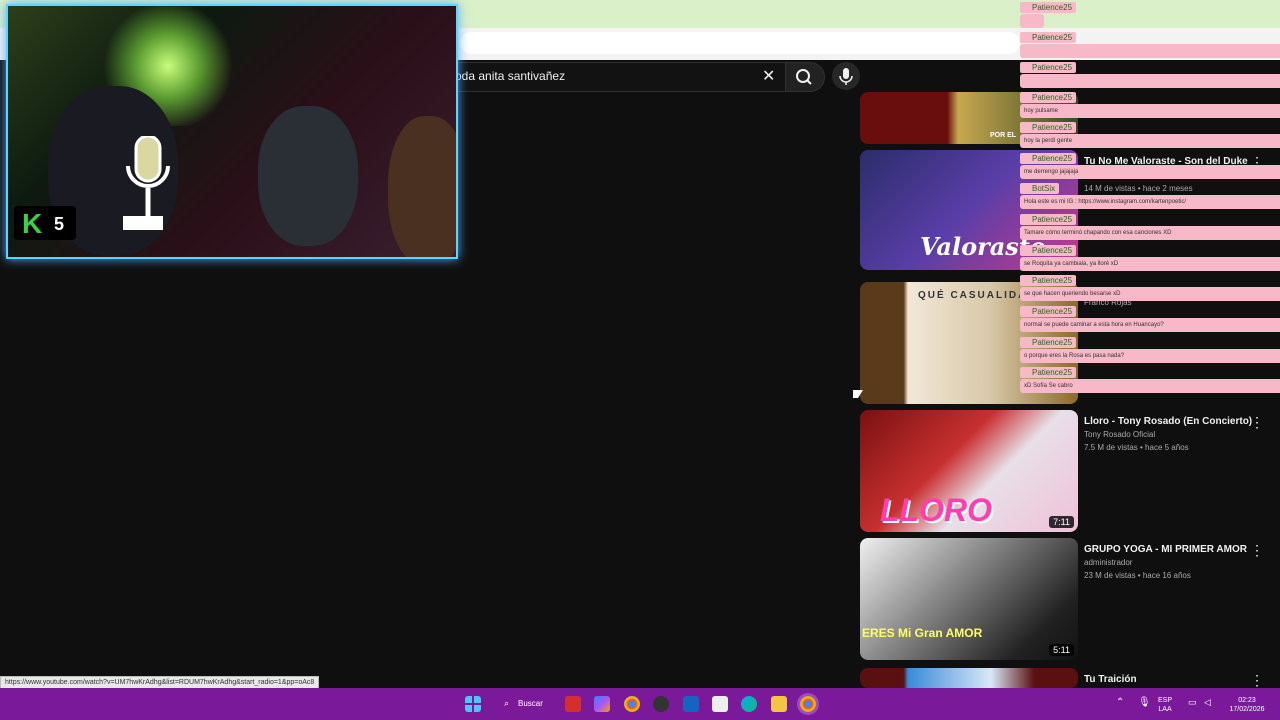 The image size is (1280, 720). I want to click on search-button, so click(805, 77).